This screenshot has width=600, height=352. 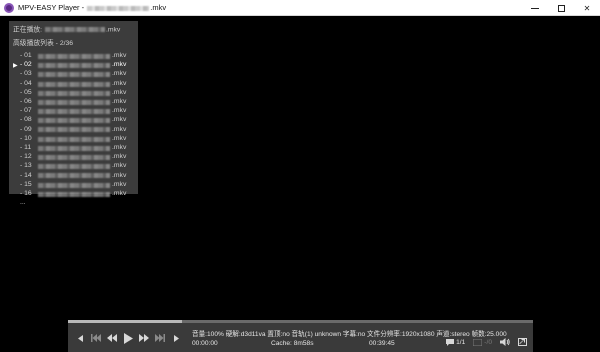 What do you see at coordinates (158, 7) in the screenshot?
I see `title-suffix: .mkv` at bounding box center [158, 7].